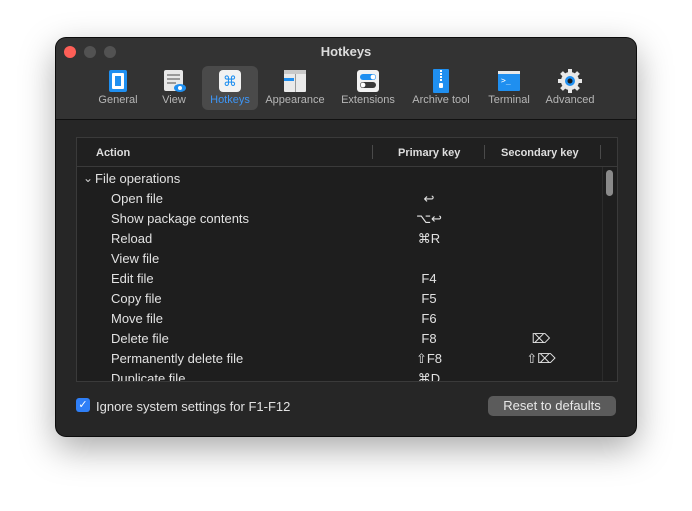 This screenshot has height=511, width=692. Describe the element at coordinates (346, 51) in the screenshot. I see `window-title: Hotkeys` at that location.